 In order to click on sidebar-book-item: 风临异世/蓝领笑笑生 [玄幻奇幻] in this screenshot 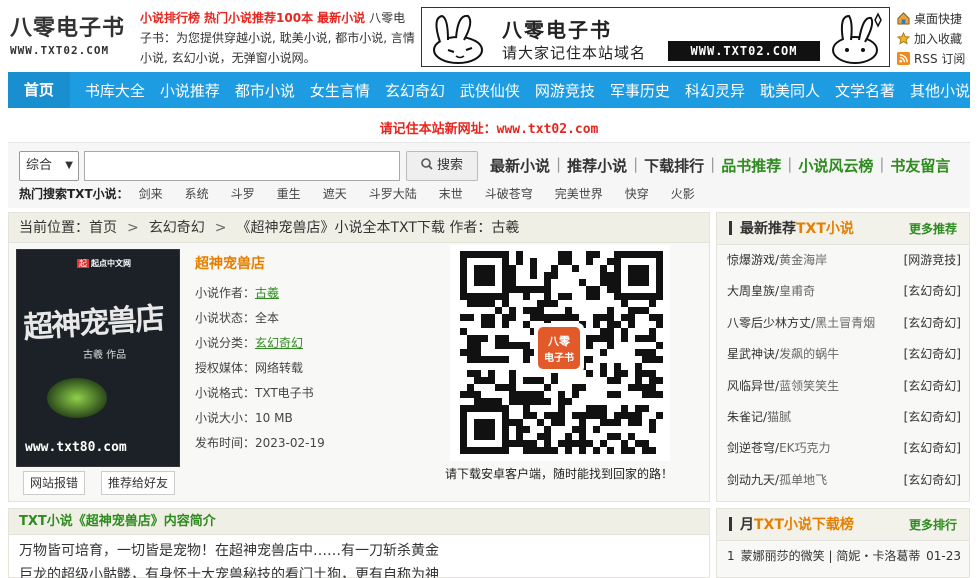, I will do `click(843, 386)`.